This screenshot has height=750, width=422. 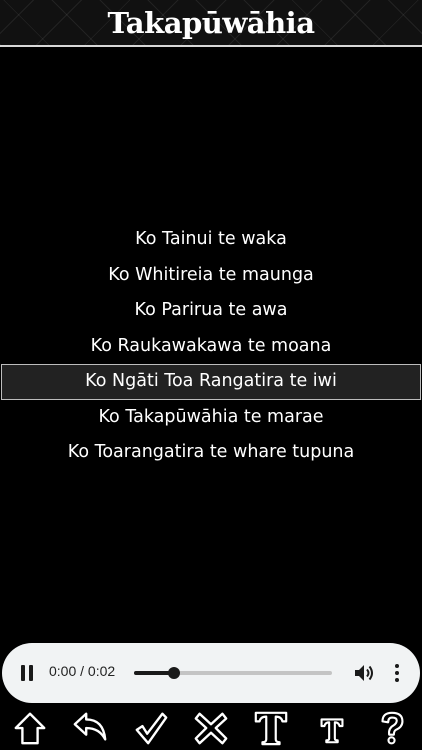 I want to click on lyric-line: Ko Takapūwāhia te marae, so click(x=211, y=418).